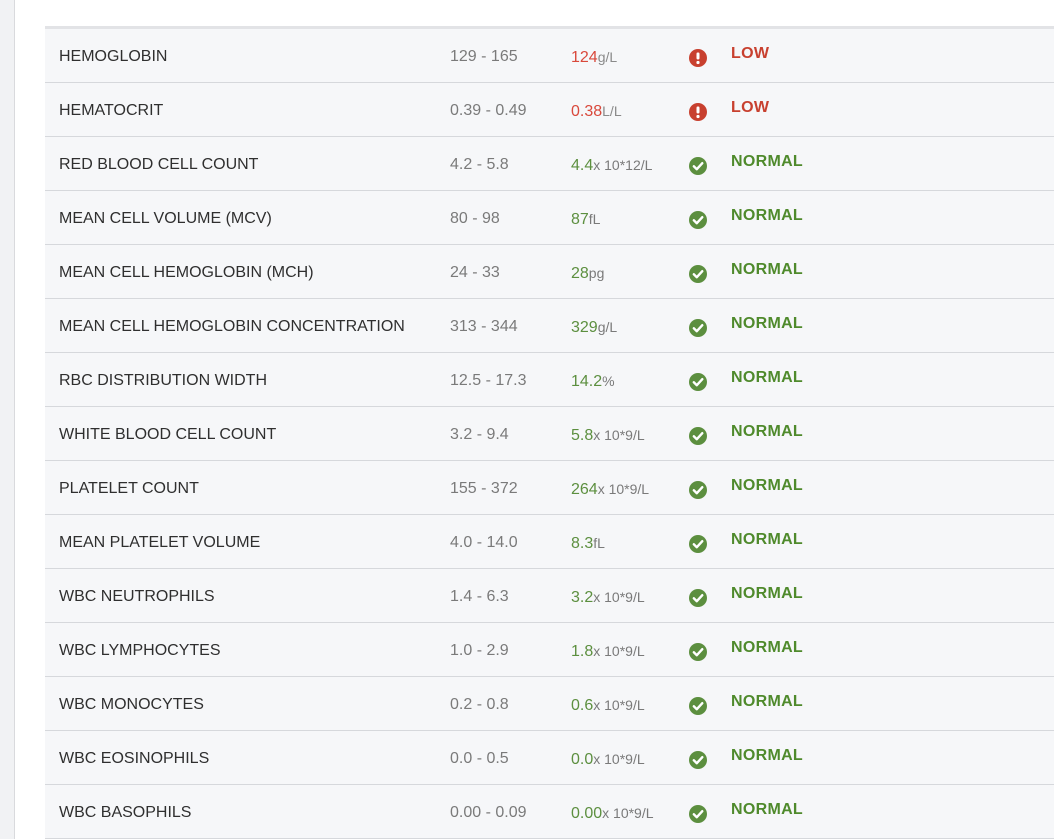  What do you see at coordinates (611, 165) in the screenshot?
I see `result-value: 4.4x 10*12/L` at bounding box center [611, 165].